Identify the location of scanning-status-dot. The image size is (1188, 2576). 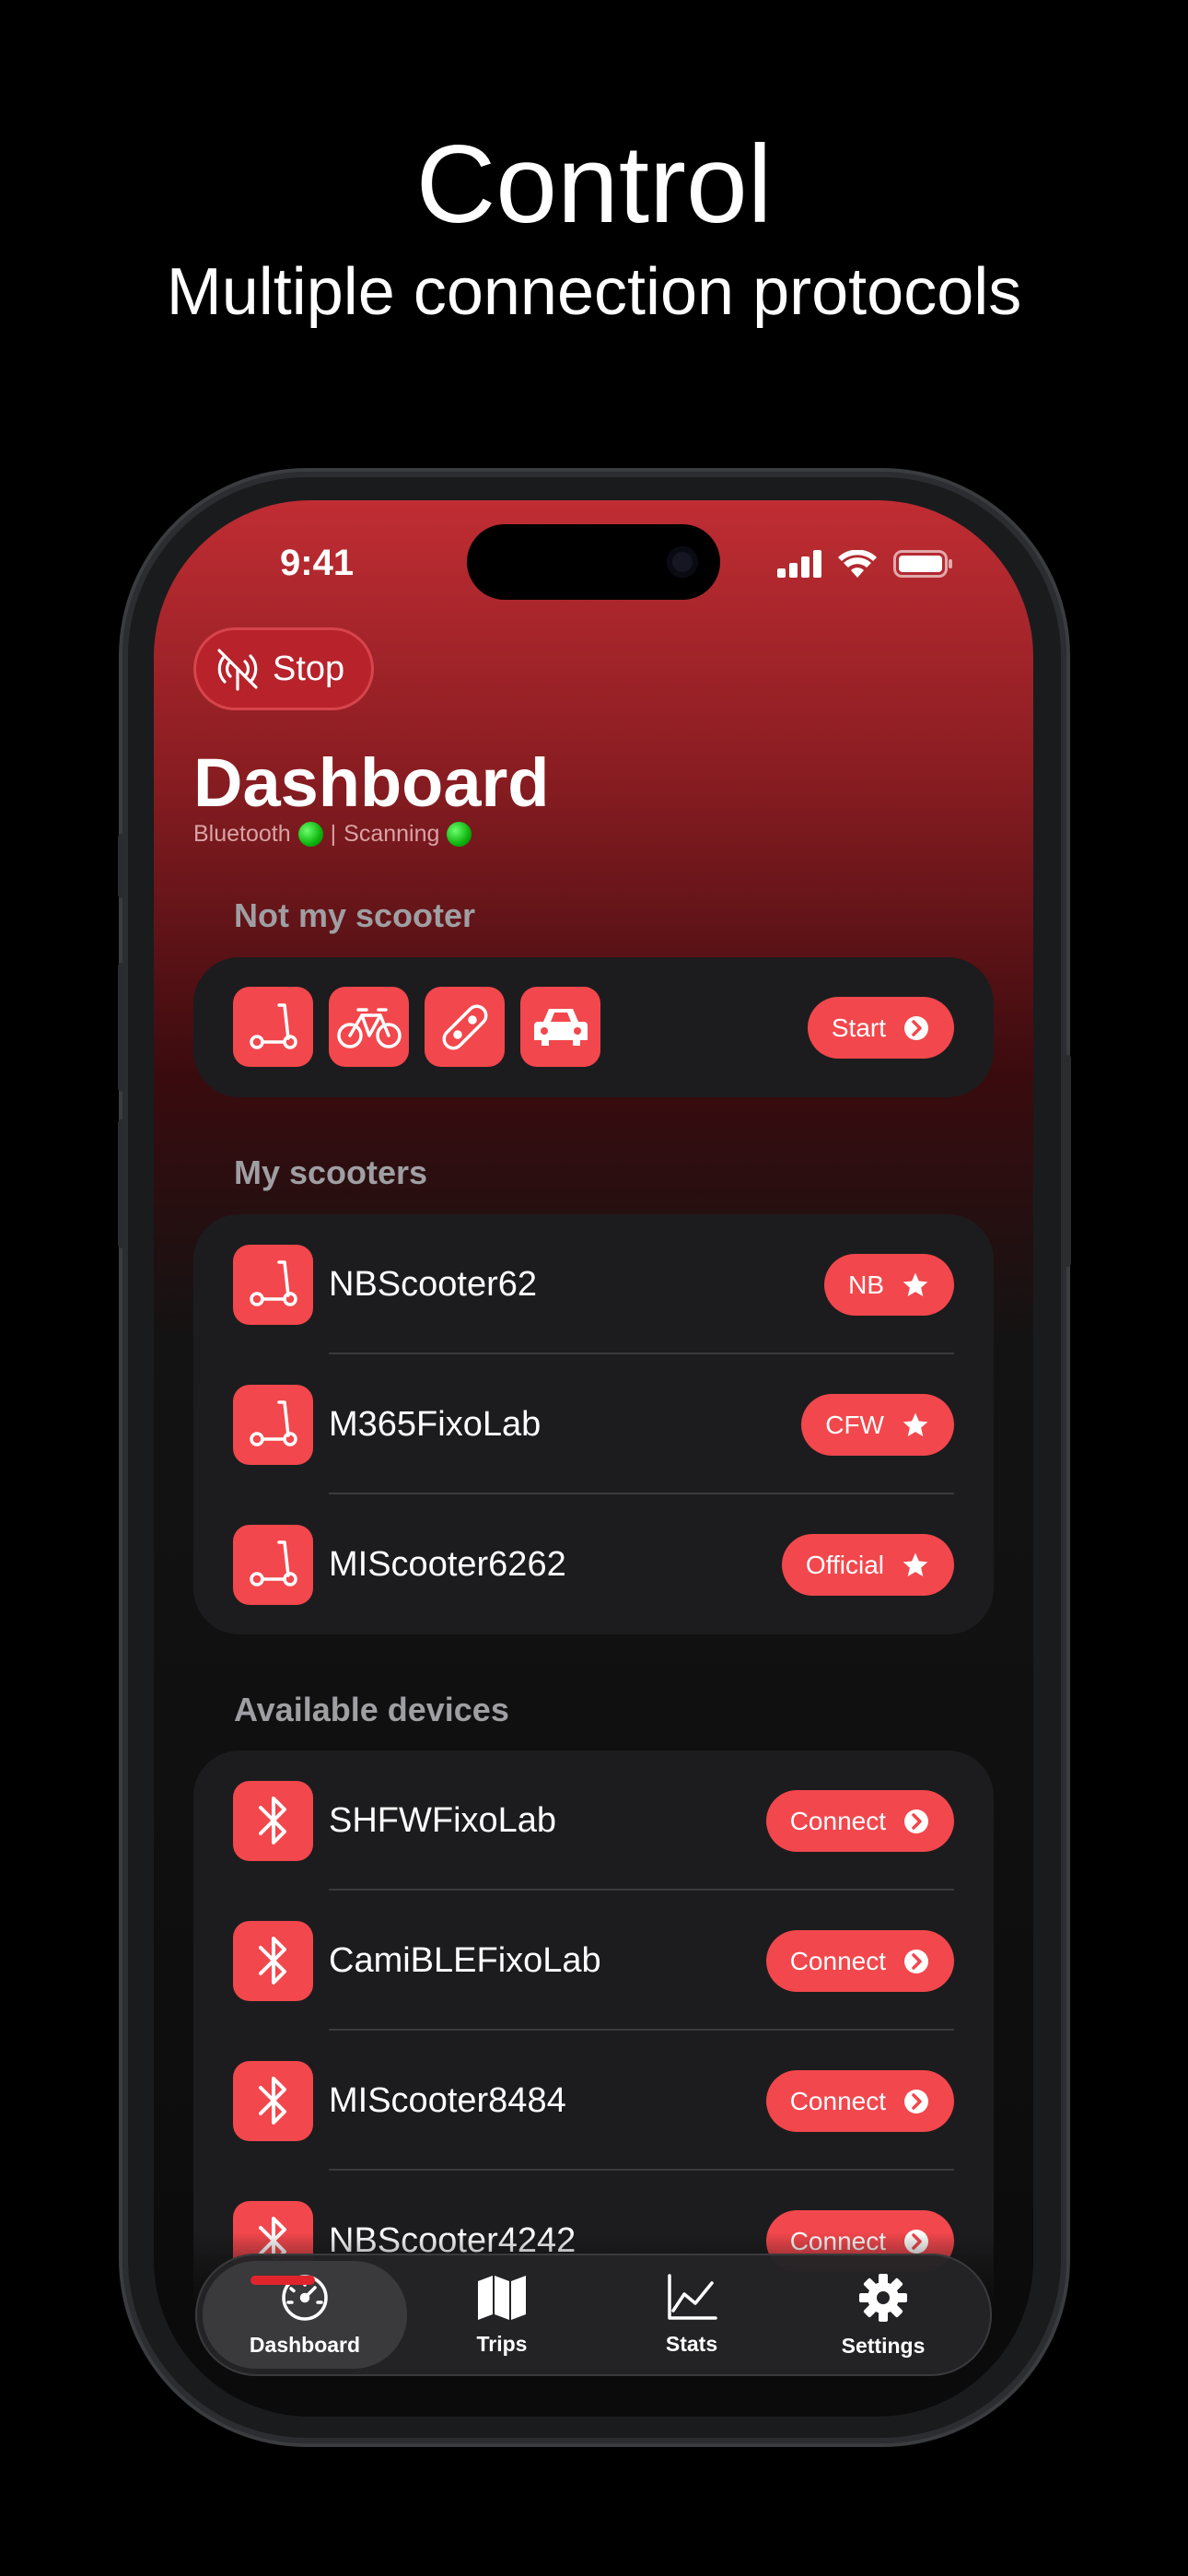
(459, 834).